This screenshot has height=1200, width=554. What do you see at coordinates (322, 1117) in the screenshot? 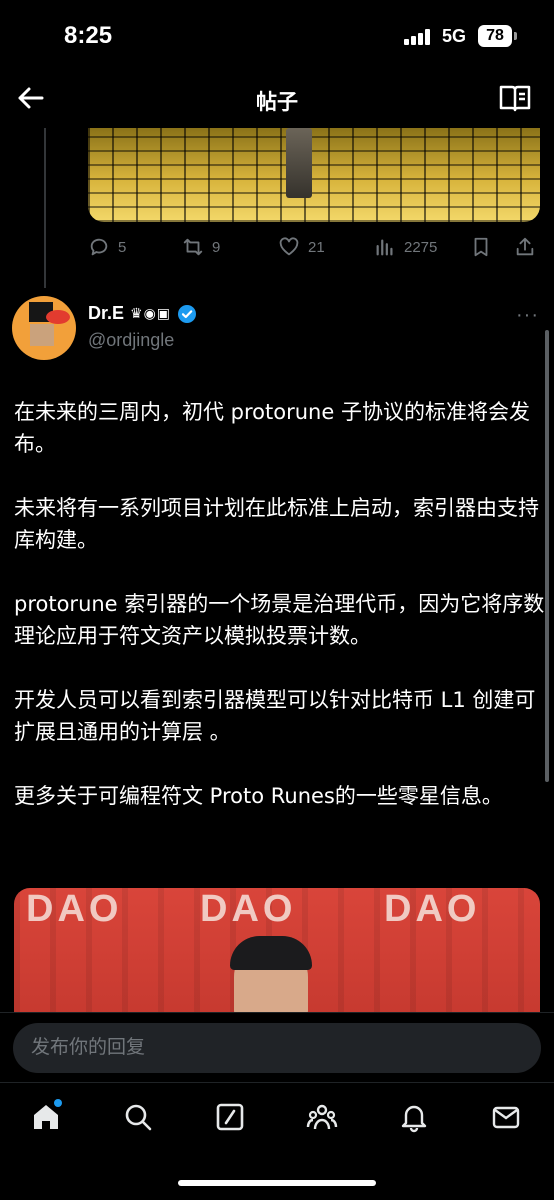
I see `communities-icon` at bounding box center [322, 1117].